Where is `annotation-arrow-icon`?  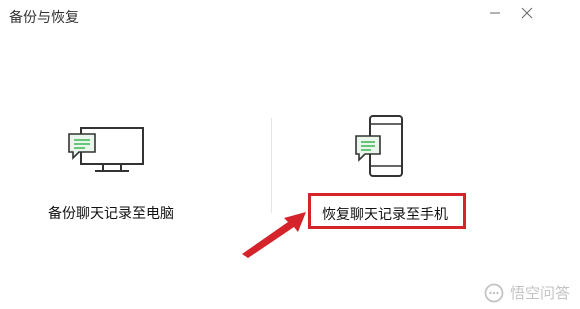
annotation-arrow-icon is located at coordinates (274, 235).